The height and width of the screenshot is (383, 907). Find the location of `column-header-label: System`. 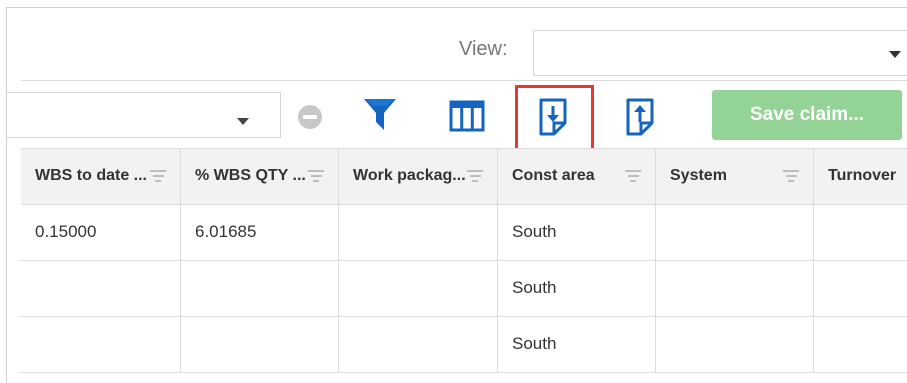

column-header-label: System is located at coordinates (698, 175).